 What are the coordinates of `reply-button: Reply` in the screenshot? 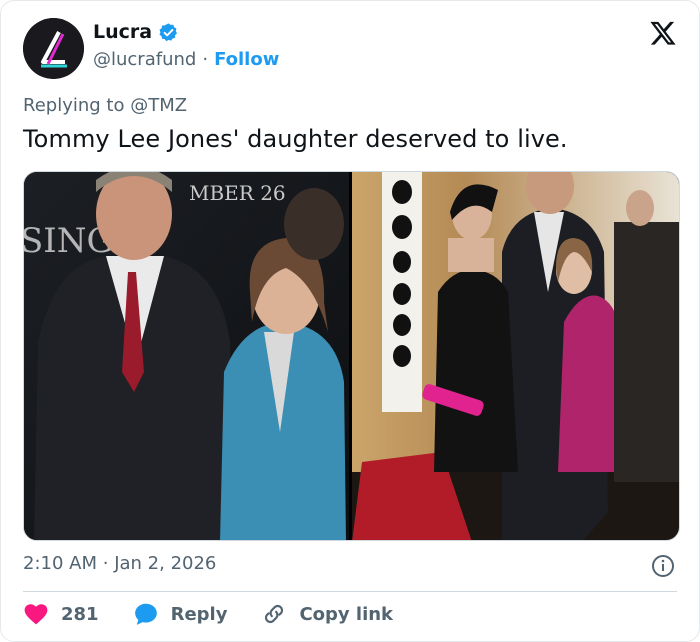 It's located at (180, 614).